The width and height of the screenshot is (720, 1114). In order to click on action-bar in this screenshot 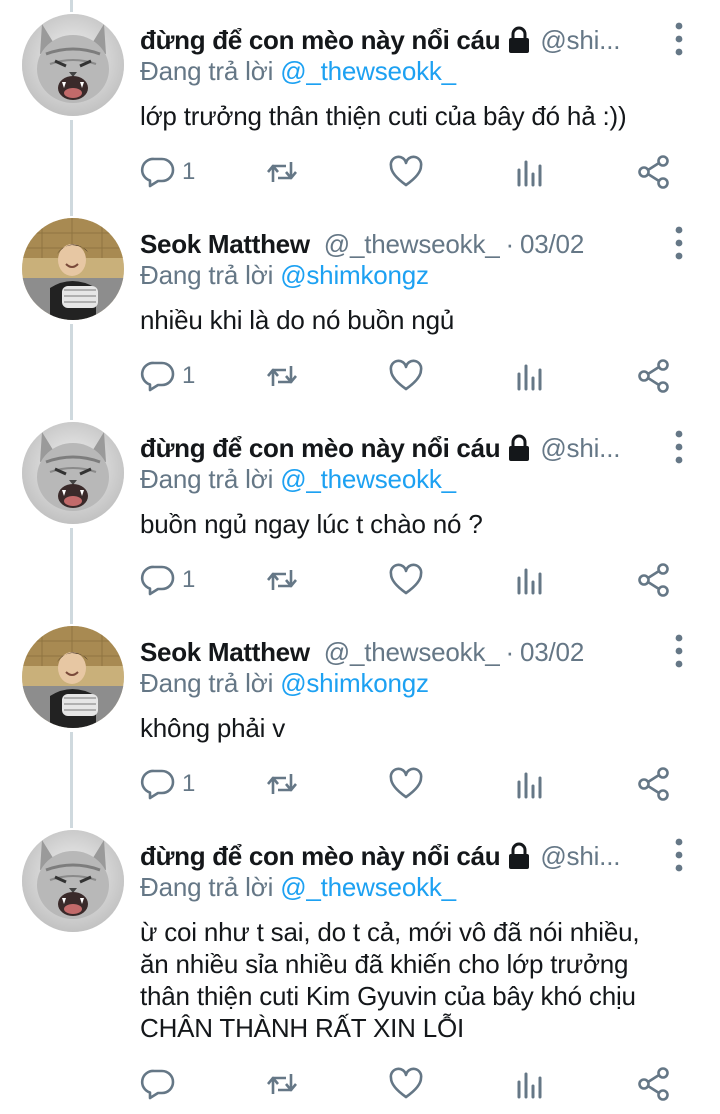, I will do `click(360, 1084)`.